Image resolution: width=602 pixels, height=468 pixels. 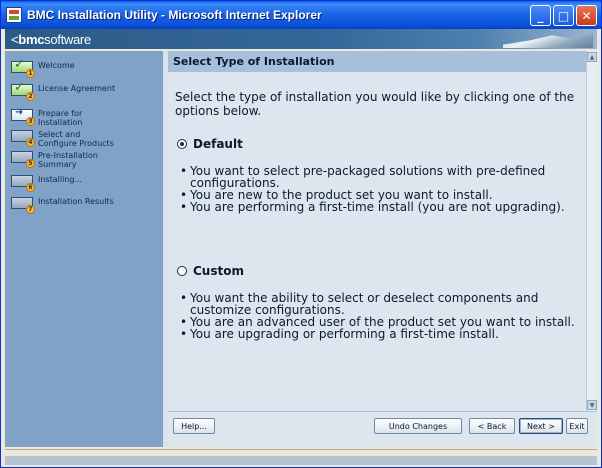 I want to click on content-header: Select Type of Installation, so click(x=382, y=61).